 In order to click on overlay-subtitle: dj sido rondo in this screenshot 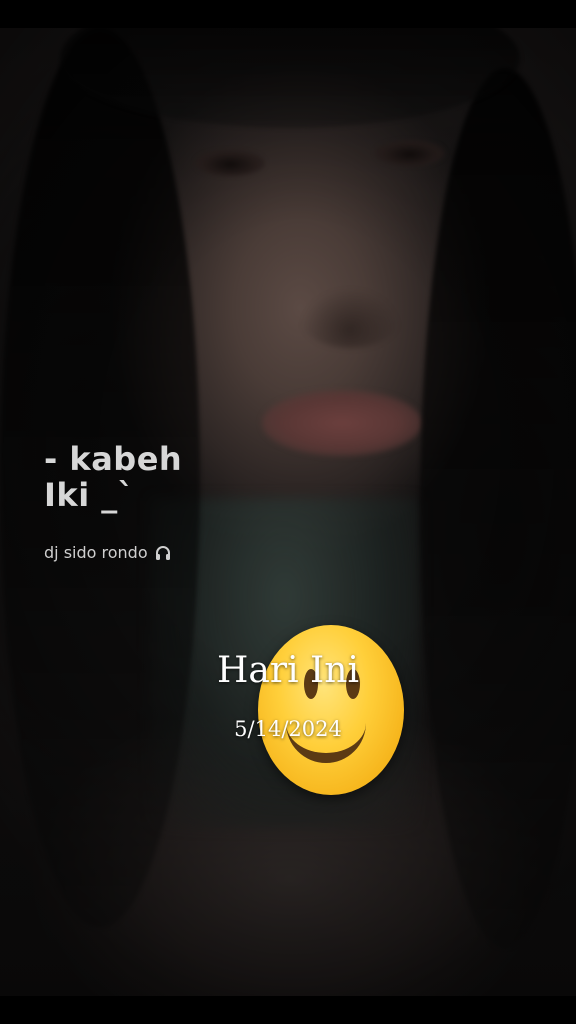, I will do `click(108, 552)`.